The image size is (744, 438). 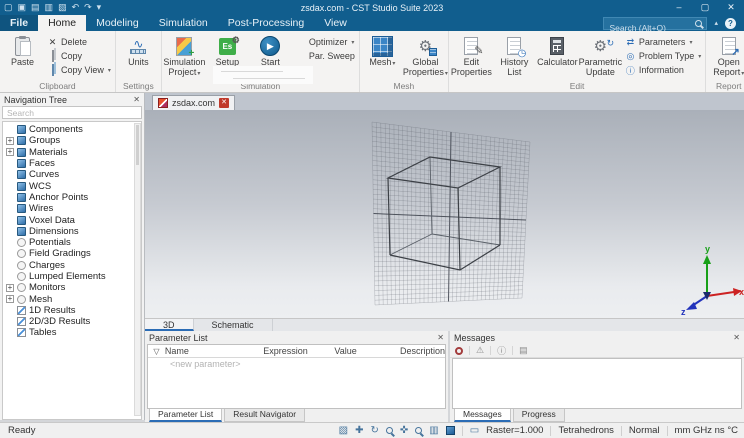 I want to click on rotate-tool-icon: ↻, so click(x=374, y=430).